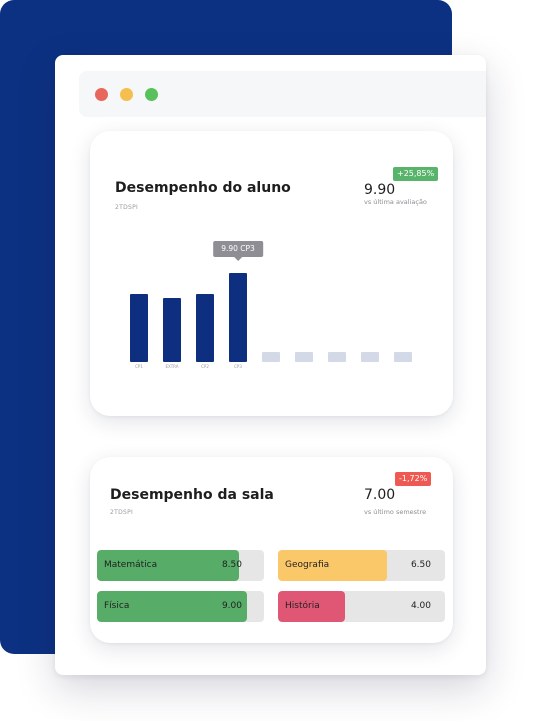 Image resolution: width=540 pixels, height=721 pixels. I want to click on score-caption: vs último semestre, so click(395, 512).